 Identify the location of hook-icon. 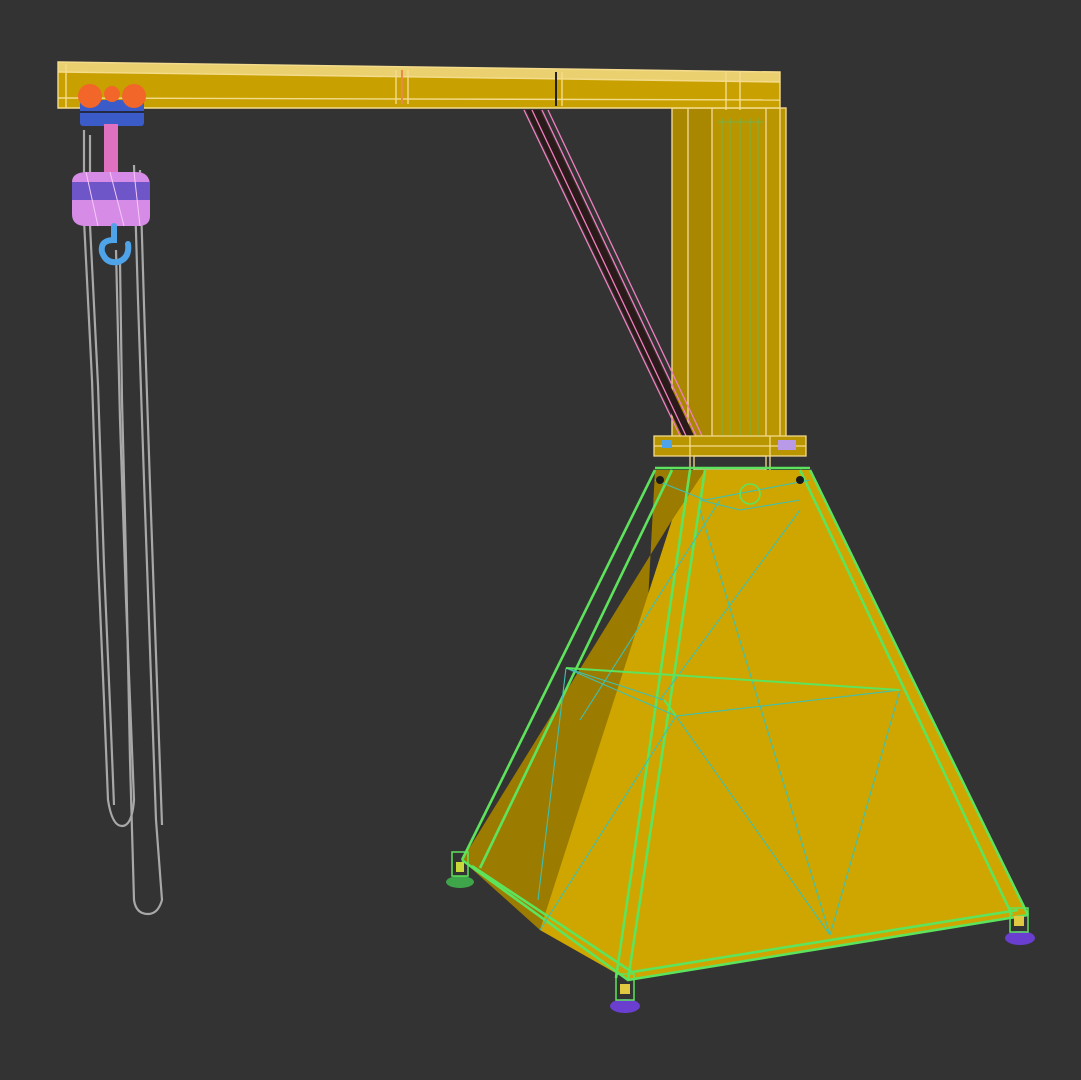
(115, 244).